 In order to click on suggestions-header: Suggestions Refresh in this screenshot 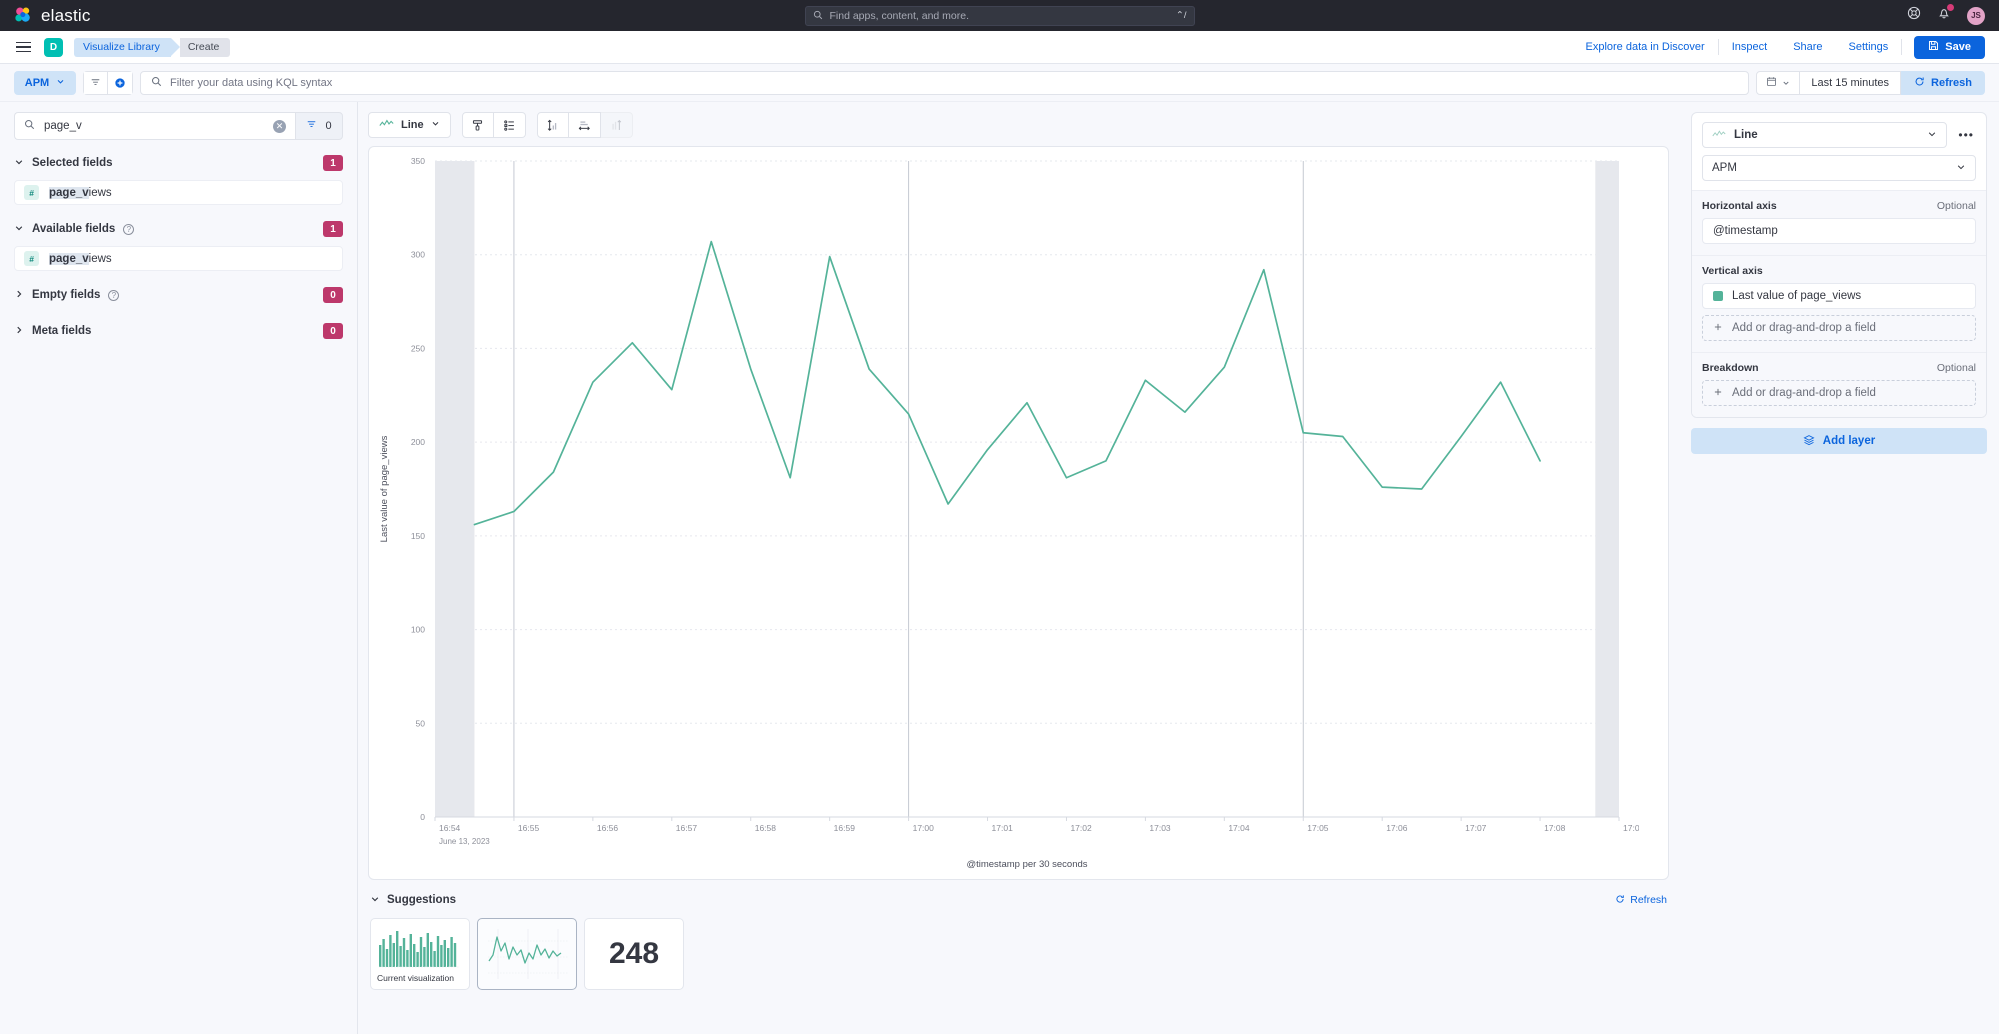, I will do `click(1018, 900)`.